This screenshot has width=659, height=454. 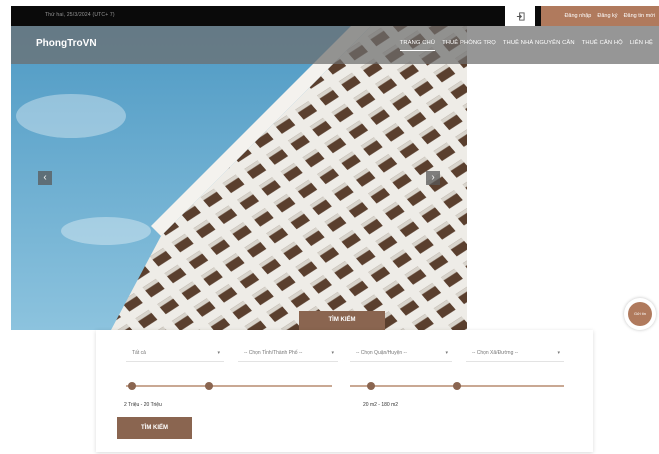 What do you see at coordinates (469, 45) in the screenshot?
I see `nav-item-rooms: THUÊ PHÒNG TRỌ` at bounding box center [469, 45].